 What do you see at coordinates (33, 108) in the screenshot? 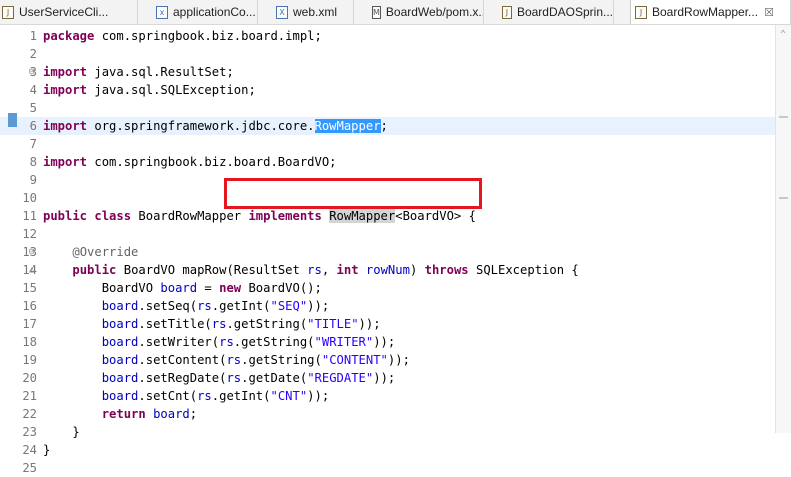
I see `line-number: 5` at bounding box center [33, 108].